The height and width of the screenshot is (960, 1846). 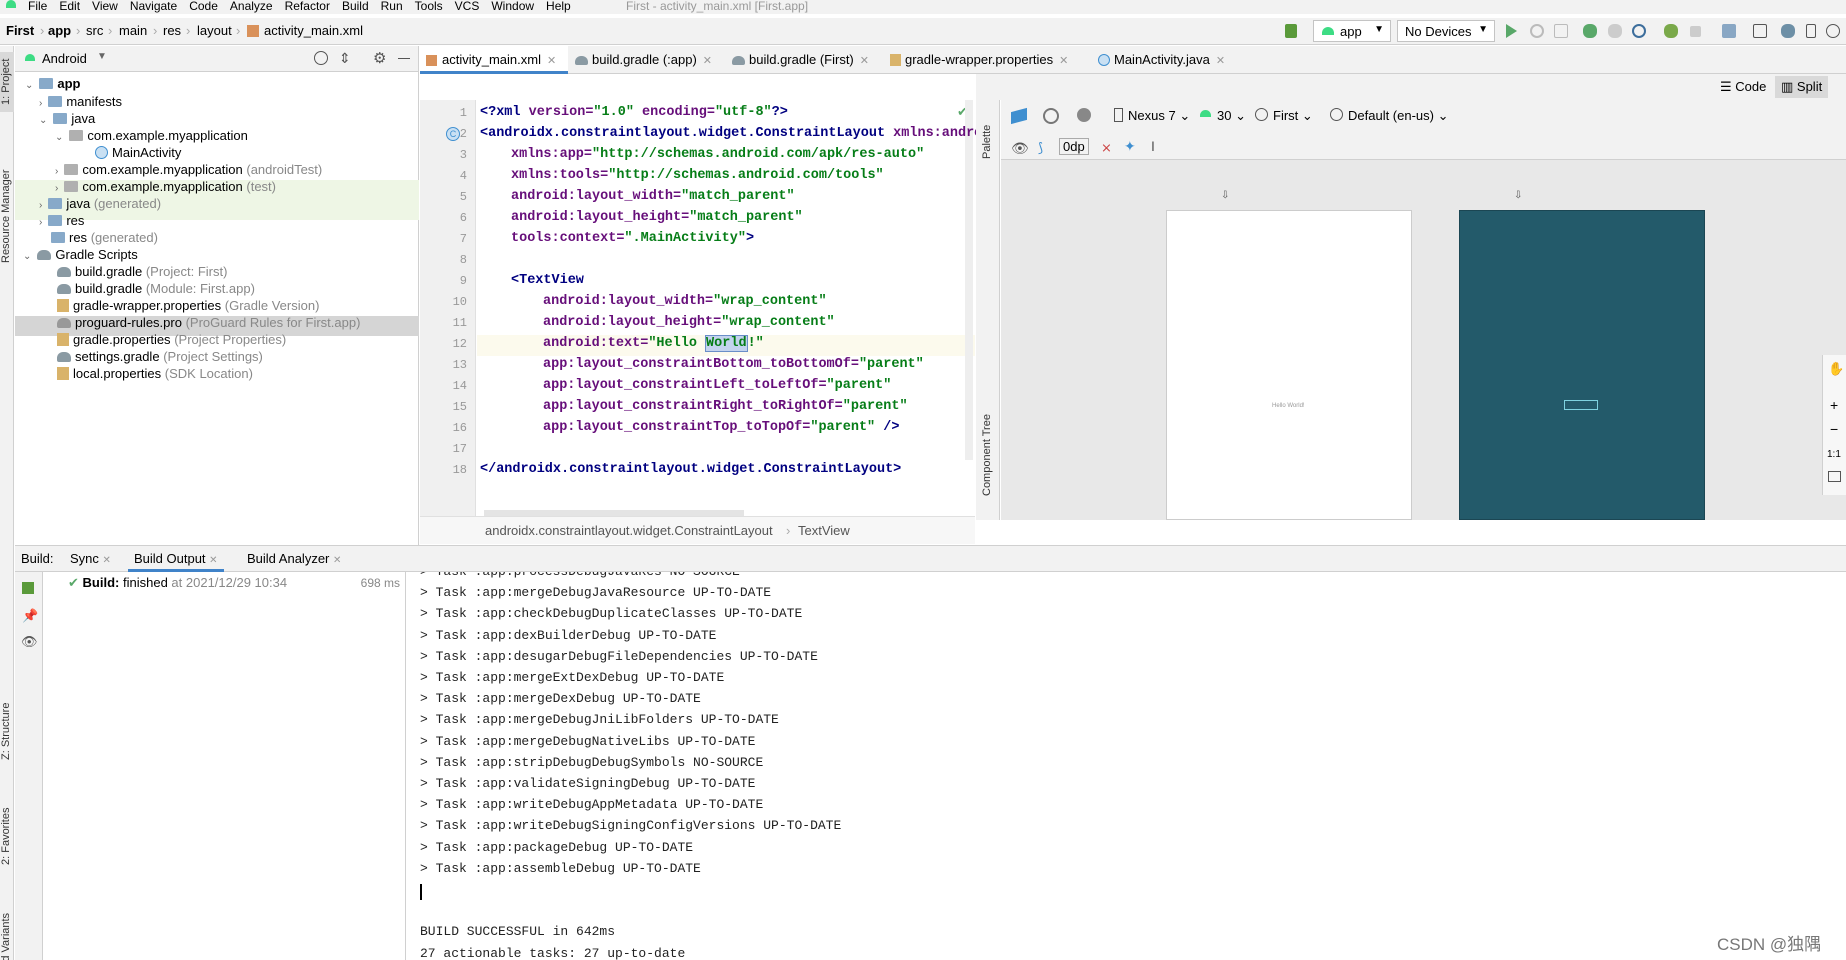 I want to click on menu-window: Window, so click(x=512, y=6).